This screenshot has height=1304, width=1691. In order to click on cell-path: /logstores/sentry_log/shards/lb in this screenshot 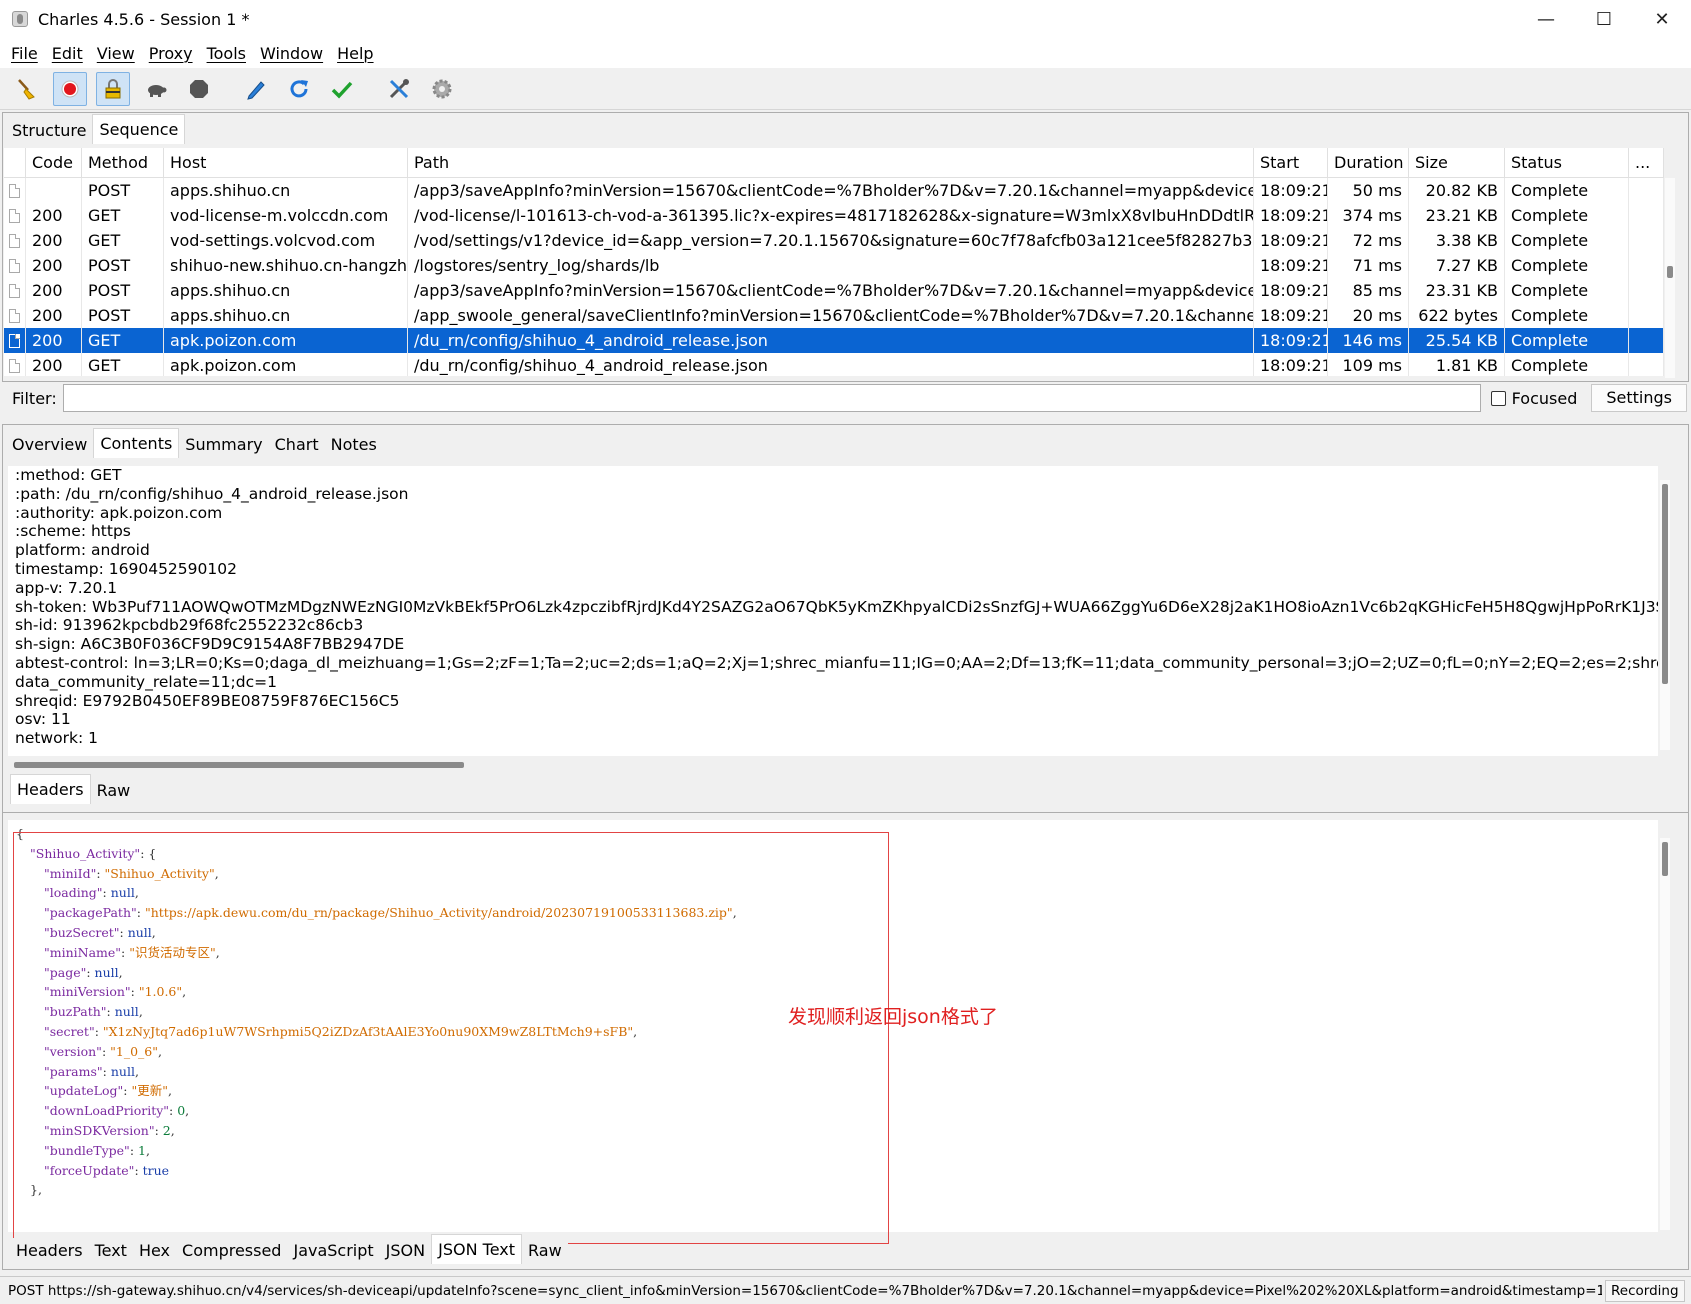, I will do `click(831, 265)`.